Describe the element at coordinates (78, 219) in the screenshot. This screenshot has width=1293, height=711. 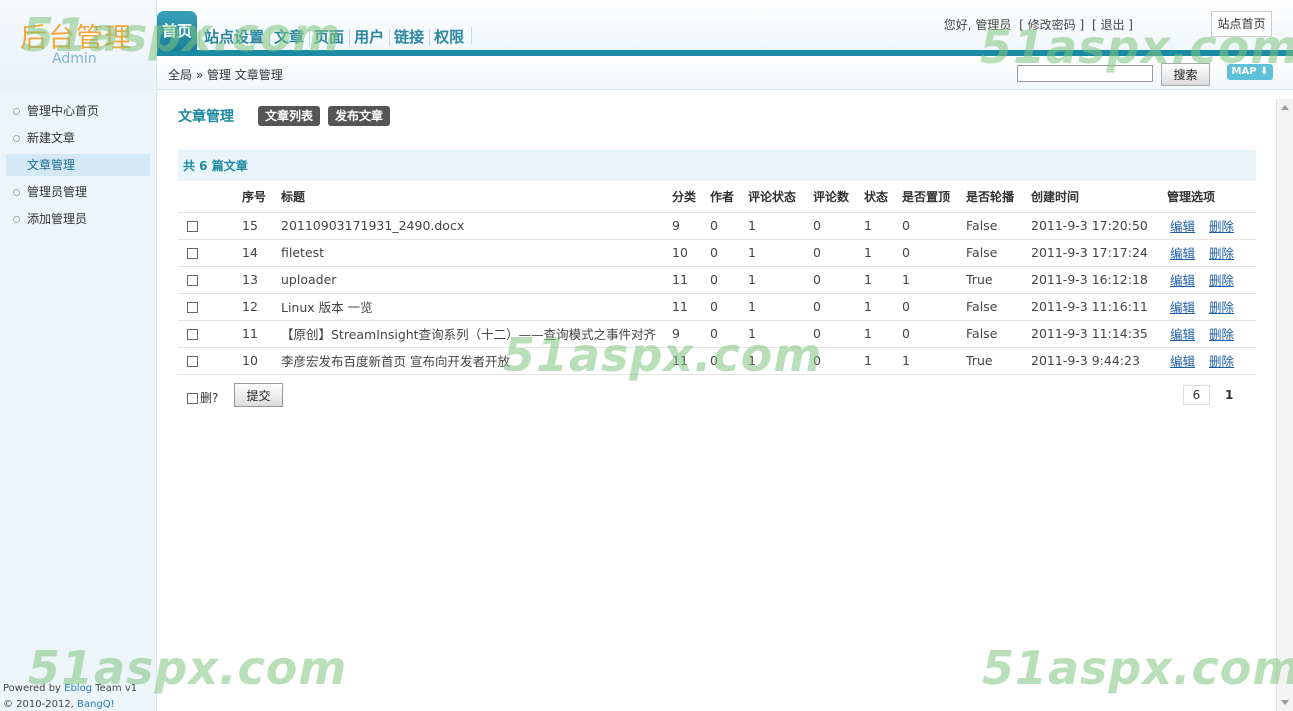
I see `sidebar-item-add-admin: 添加管理员` at that location.